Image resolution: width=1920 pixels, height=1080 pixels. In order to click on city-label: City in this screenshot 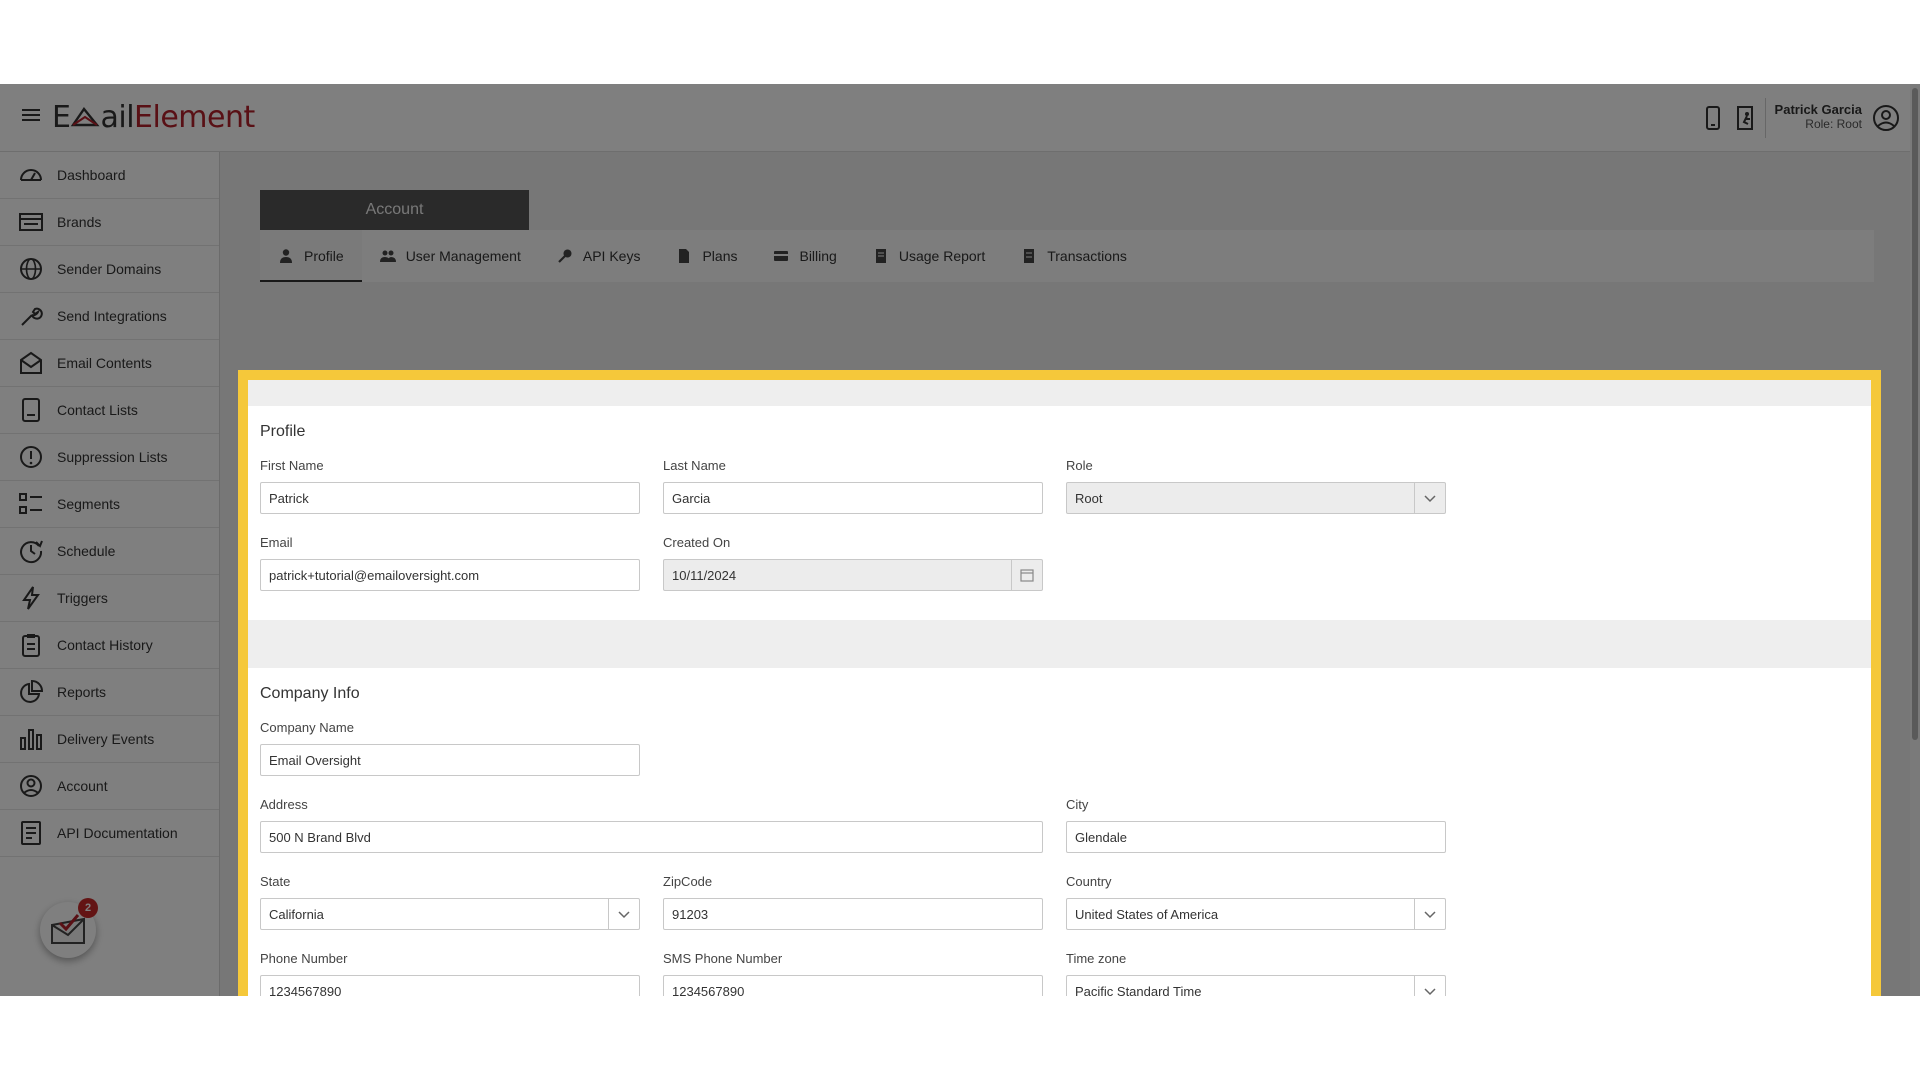, I will do `click(1077, 804)`.